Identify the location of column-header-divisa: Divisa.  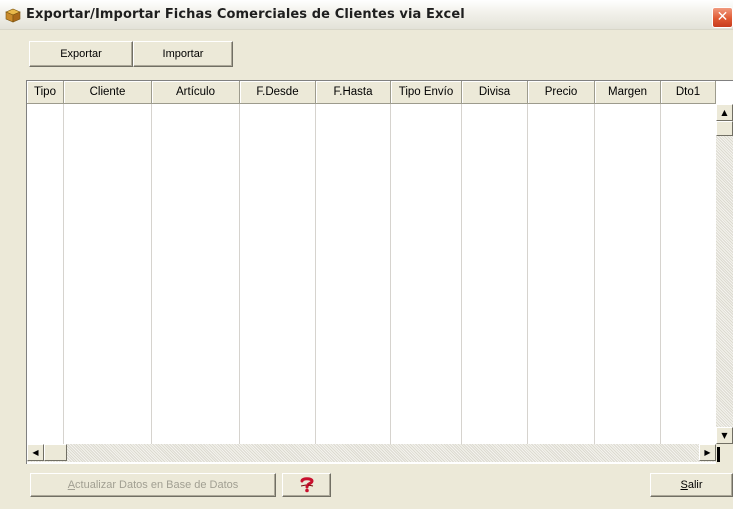
(495, 92).